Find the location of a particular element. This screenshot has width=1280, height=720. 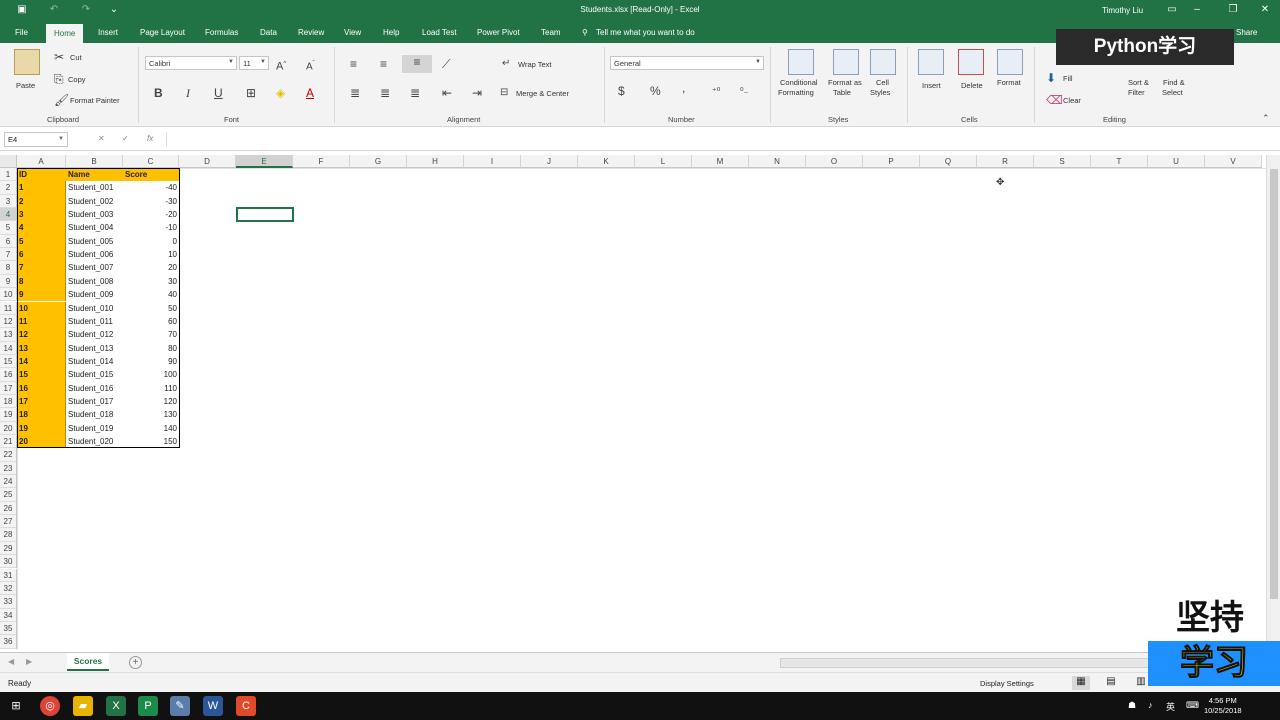

row-header-7: 7 is located at coordinates (8, 255).